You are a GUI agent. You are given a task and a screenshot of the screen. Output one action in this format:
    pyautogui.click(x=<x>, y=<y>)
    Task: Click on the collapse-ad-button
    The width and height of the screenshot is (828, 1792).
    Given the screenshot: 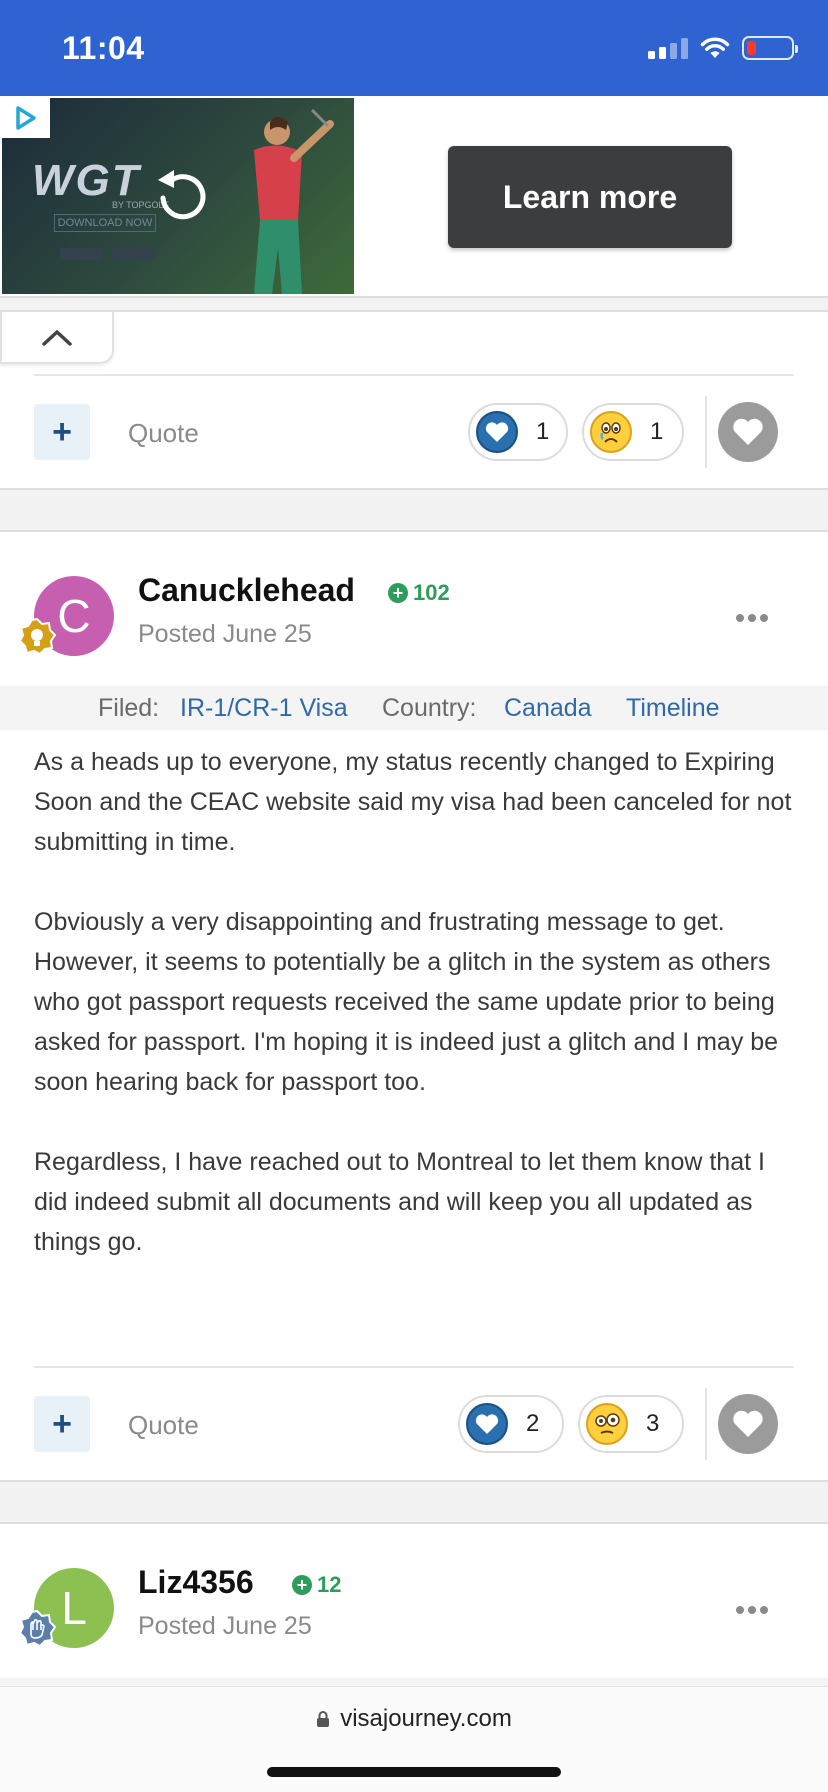 What is the action you would take?
    pyautogui.click(x=57, y=338)
    